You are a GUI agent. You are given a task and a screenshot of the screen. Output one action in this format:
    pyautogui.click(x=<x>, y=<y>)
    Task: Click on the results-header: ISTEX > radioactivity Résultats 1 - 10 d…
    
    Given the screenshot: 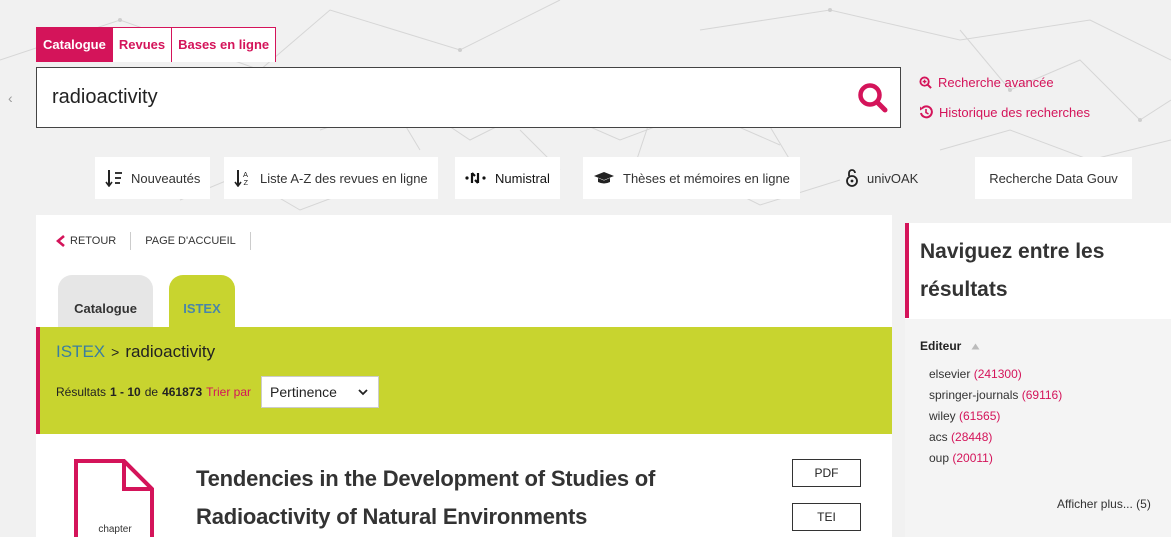 What is the action you would take?
    pyautogui.click(x=464, y=380)
    